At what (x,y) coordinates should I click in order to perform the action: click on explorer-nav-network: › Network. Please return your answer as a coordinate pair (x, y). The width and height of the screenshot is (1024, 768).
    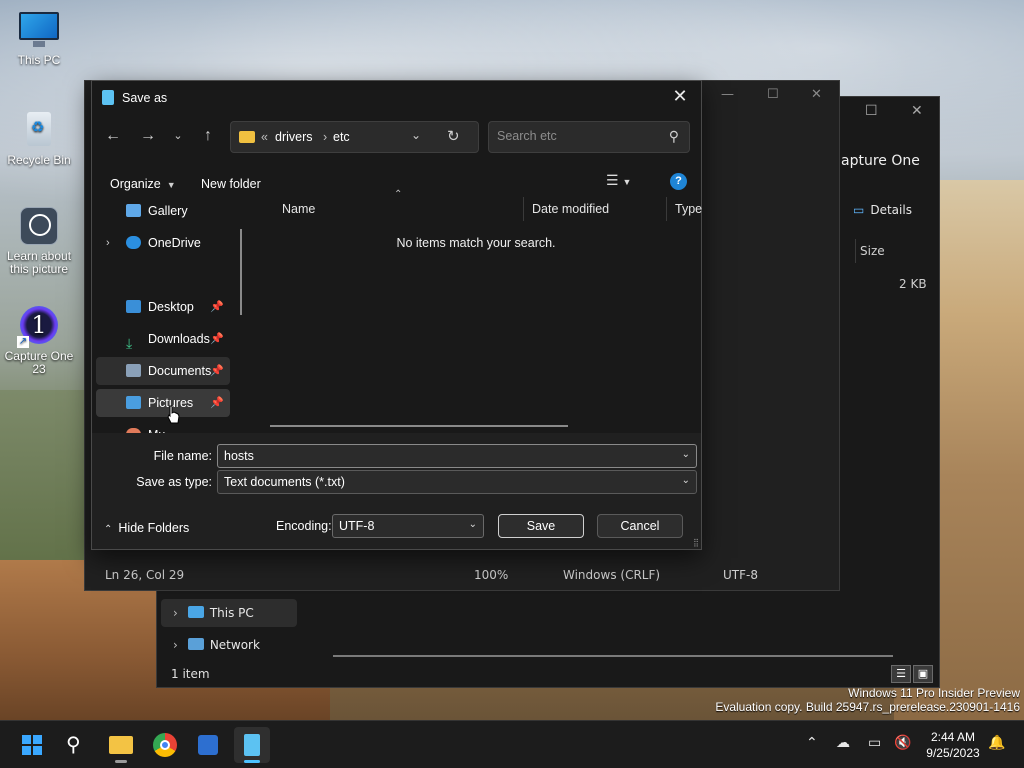
    Looking at the image, I should click on (229, 645).